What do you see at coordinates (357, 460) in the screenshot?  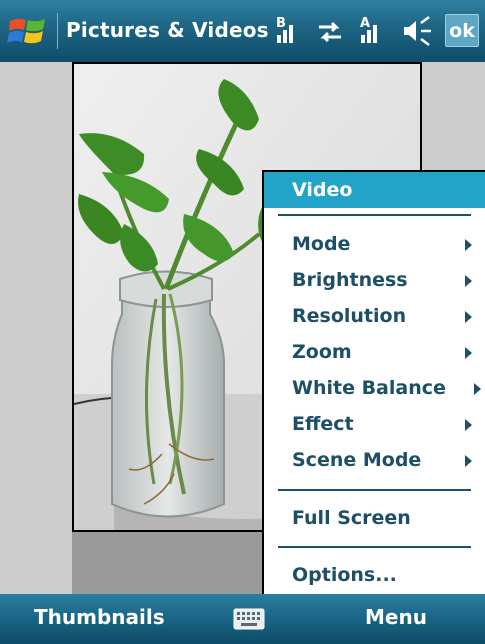 I see `menu-item-label: Scene Mode` at bounding box center [357, 460].